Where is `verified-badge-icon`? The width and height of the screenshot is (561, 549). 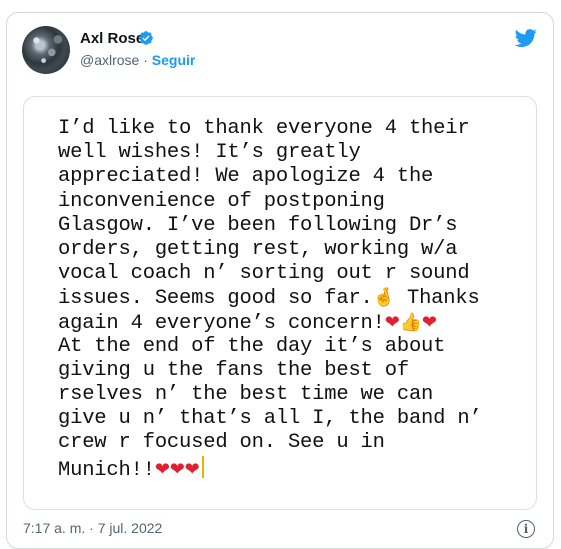 verified-badge-icon is located at coordinates (146, 38).